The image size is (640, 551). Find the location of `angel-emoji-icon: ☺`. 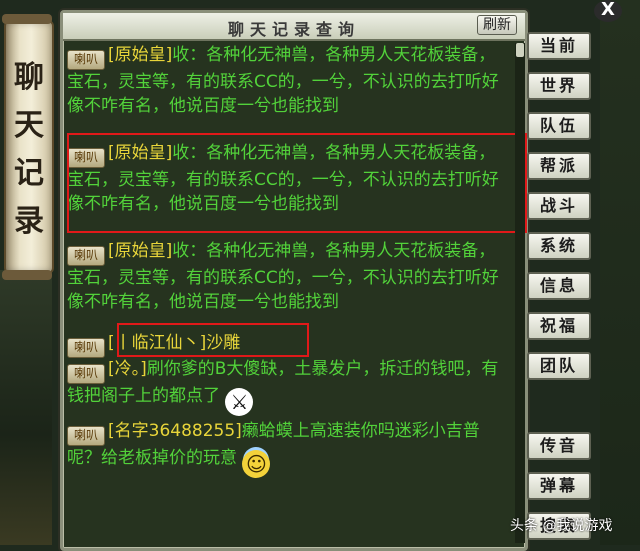

angel-emoji-icon: ☺ is located at coordinates (256, 464).